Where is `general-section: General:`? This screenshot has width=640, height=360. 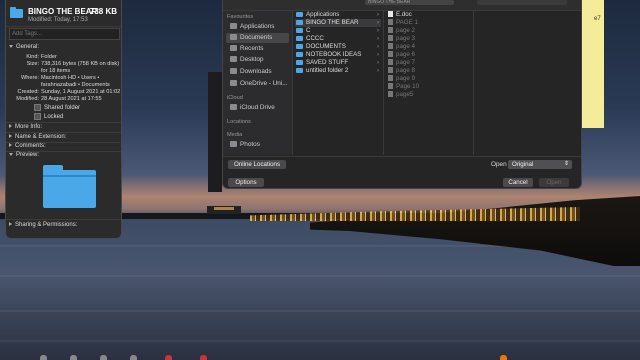
general-section: General: is located at coordinates (24, 47).